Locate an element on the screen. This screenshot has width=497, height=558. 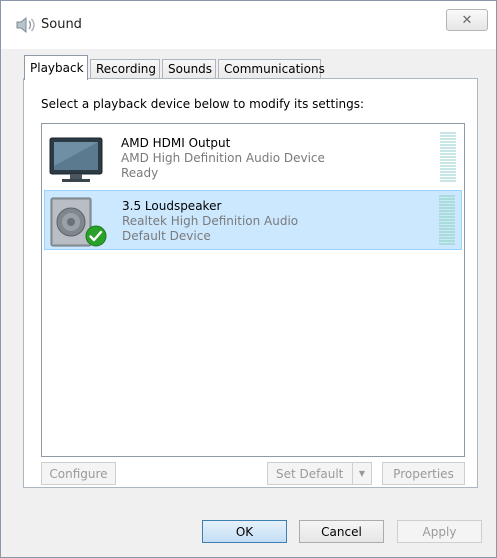
tab-playback: Playback is located at coordinates (56, 67).